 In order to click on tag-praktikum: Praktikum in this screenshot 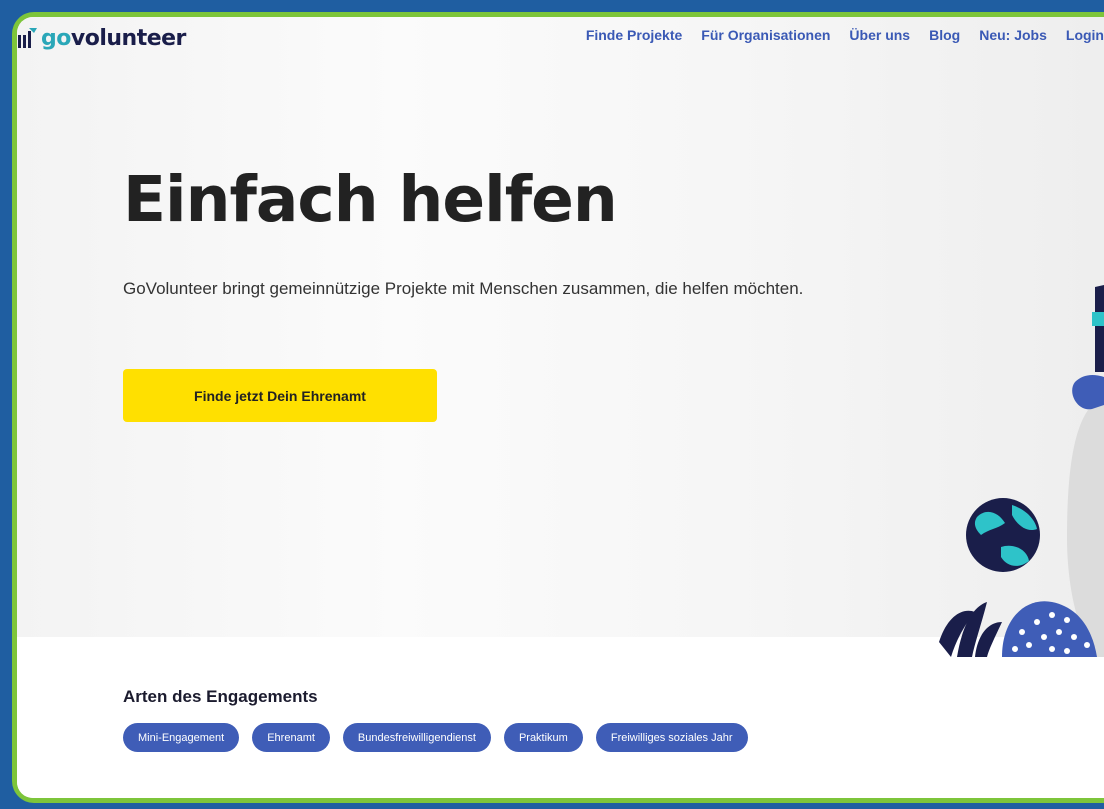, I will do `click(543, 737)`.